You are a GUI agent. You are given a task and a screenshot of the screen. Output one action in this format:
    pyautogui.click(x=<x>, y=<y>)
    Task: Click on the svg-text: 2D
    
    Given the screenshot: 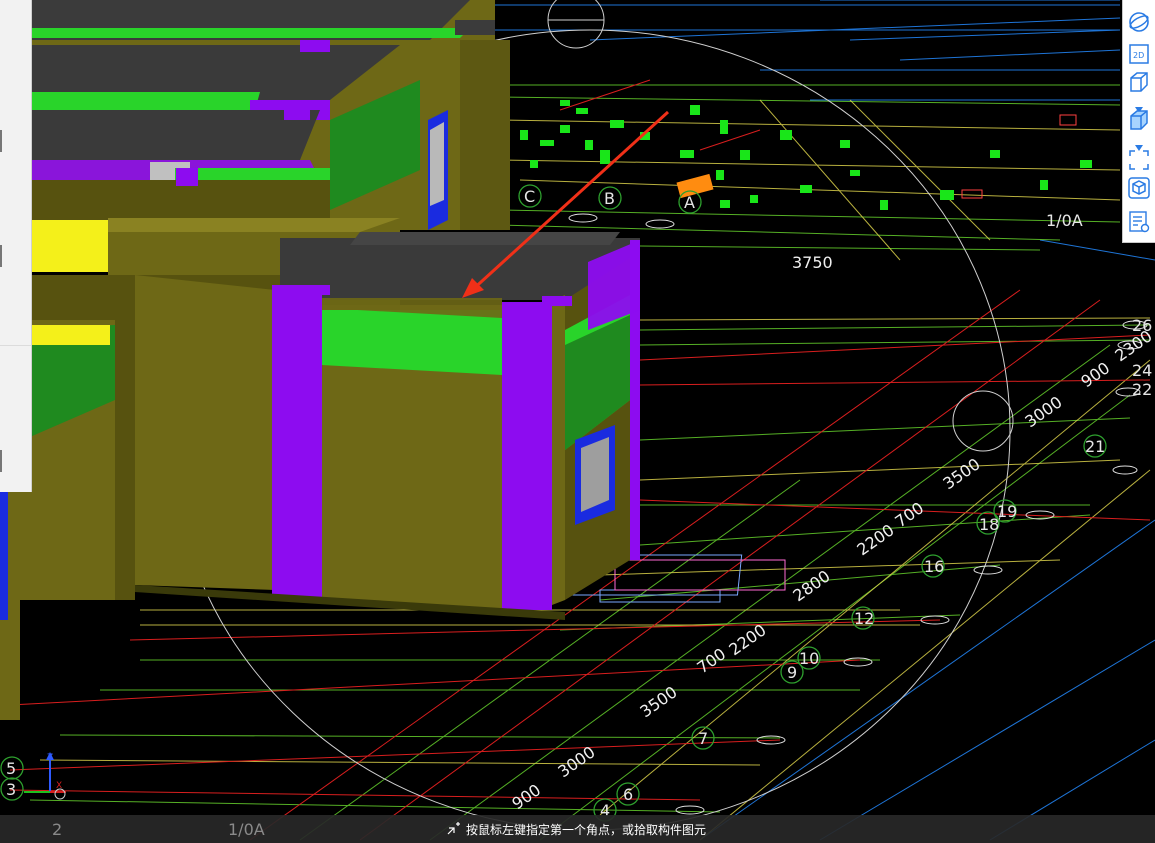 What is the action you would take?
    pyautogui.click(x=1138, y=55)
    